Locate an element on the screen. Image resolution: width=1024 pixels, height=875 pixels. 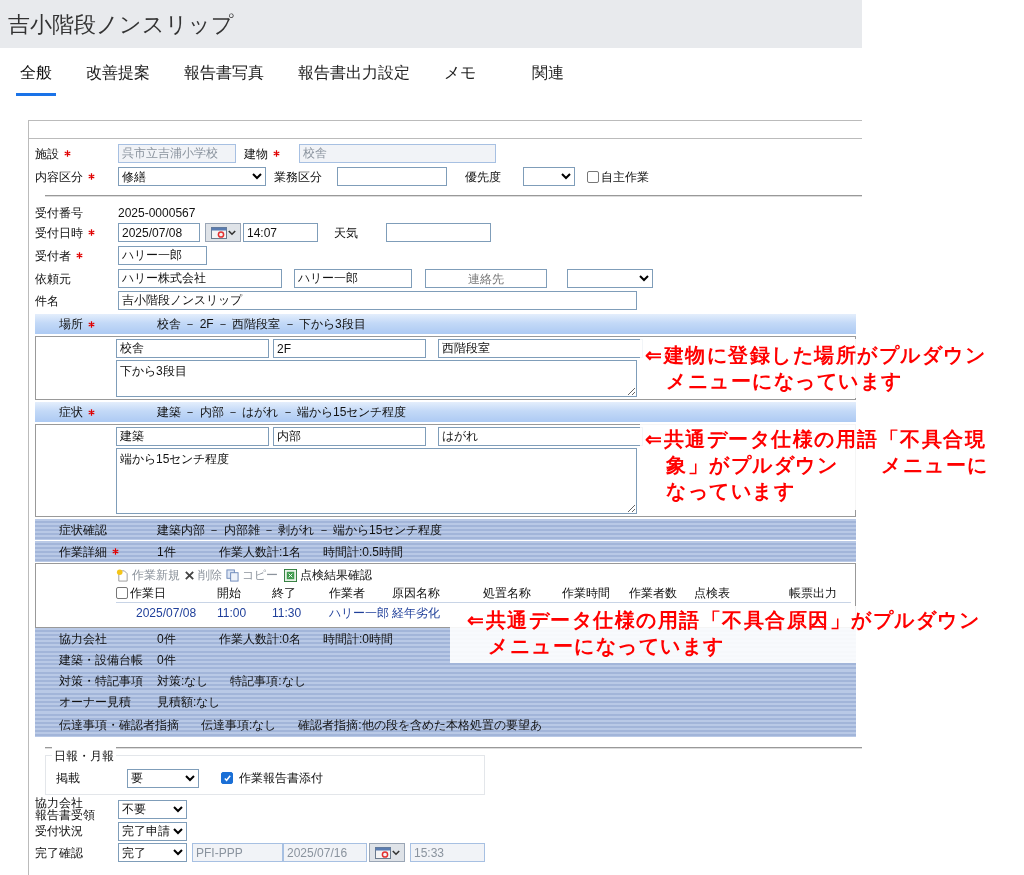
section-summary: 見積額:なし is located at coordinates (189, 702).